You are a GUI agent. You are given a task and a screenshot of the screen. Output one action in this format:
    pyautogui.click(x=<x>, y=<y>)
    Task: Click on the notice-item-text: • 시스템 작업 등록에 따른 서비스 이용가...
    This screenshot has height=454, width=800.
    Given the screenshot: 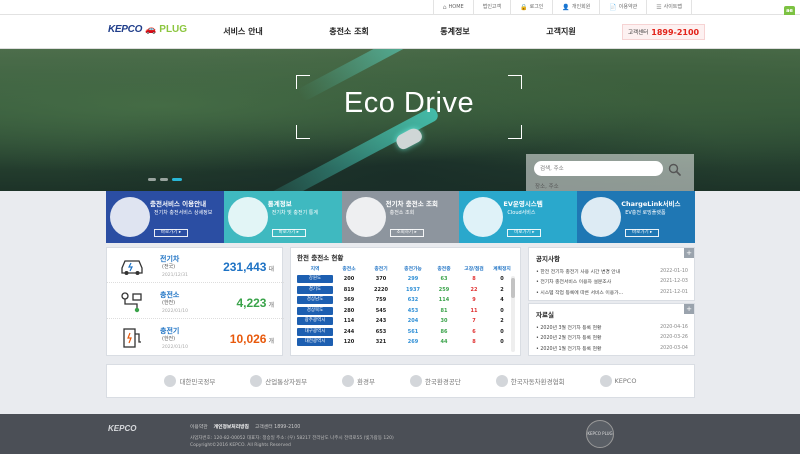 What is the action you would take?
    pyautogui.click(x=580, y=293)
    